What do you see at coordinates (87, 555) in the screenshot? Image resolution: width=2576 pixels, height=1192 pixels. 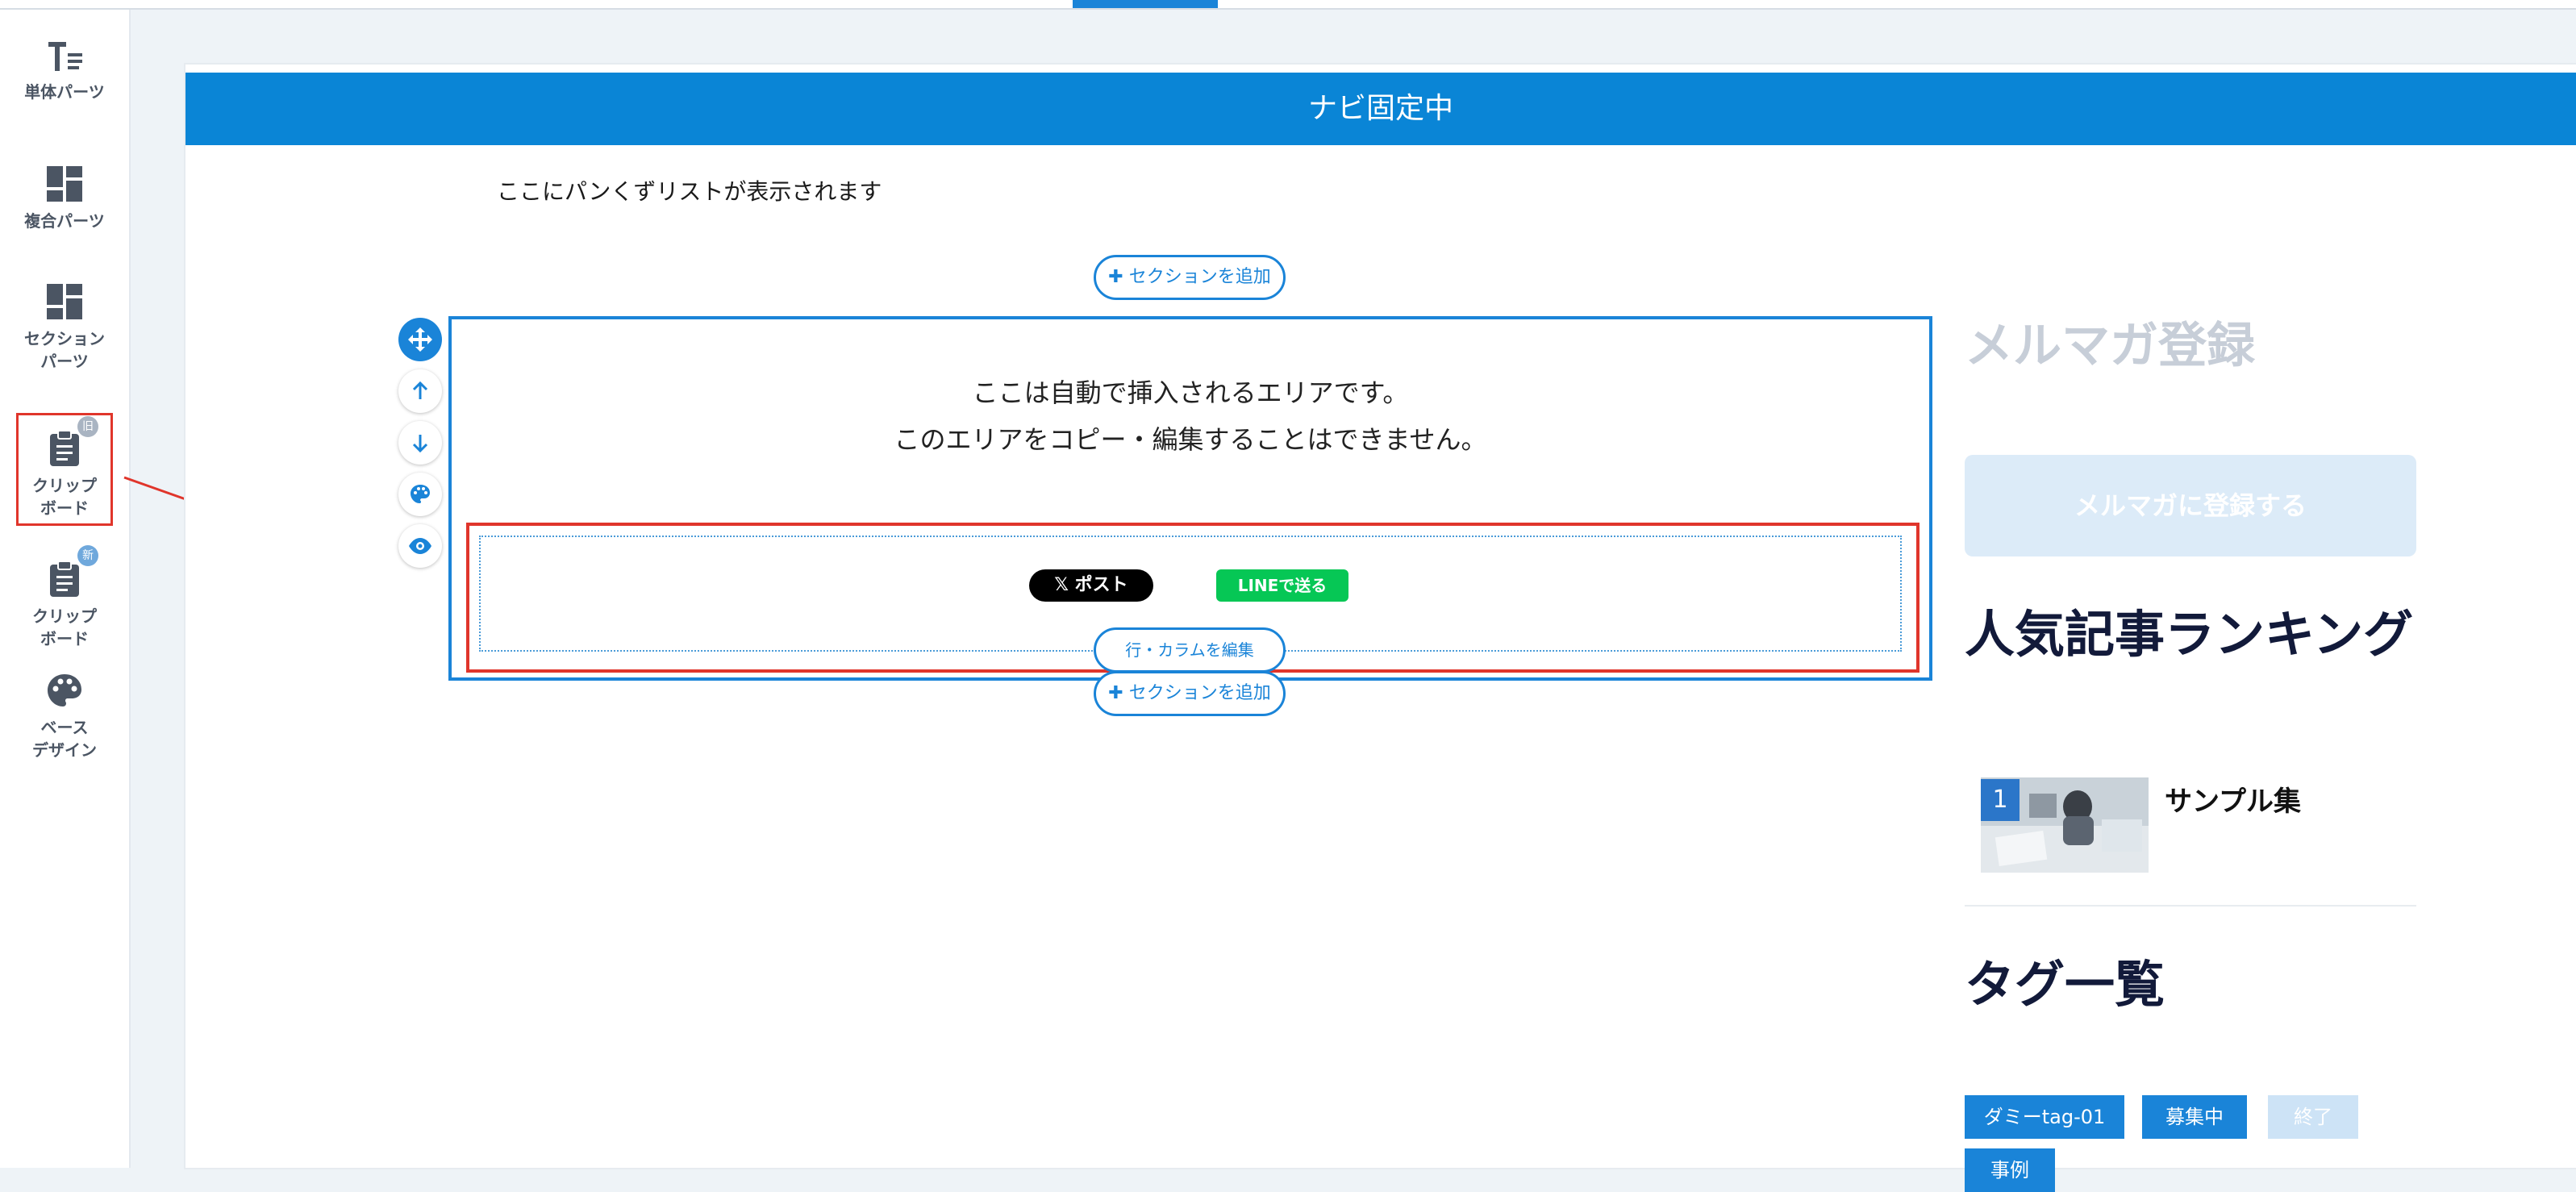 I see `badge-new: 新` at bounding box center [87, 555].